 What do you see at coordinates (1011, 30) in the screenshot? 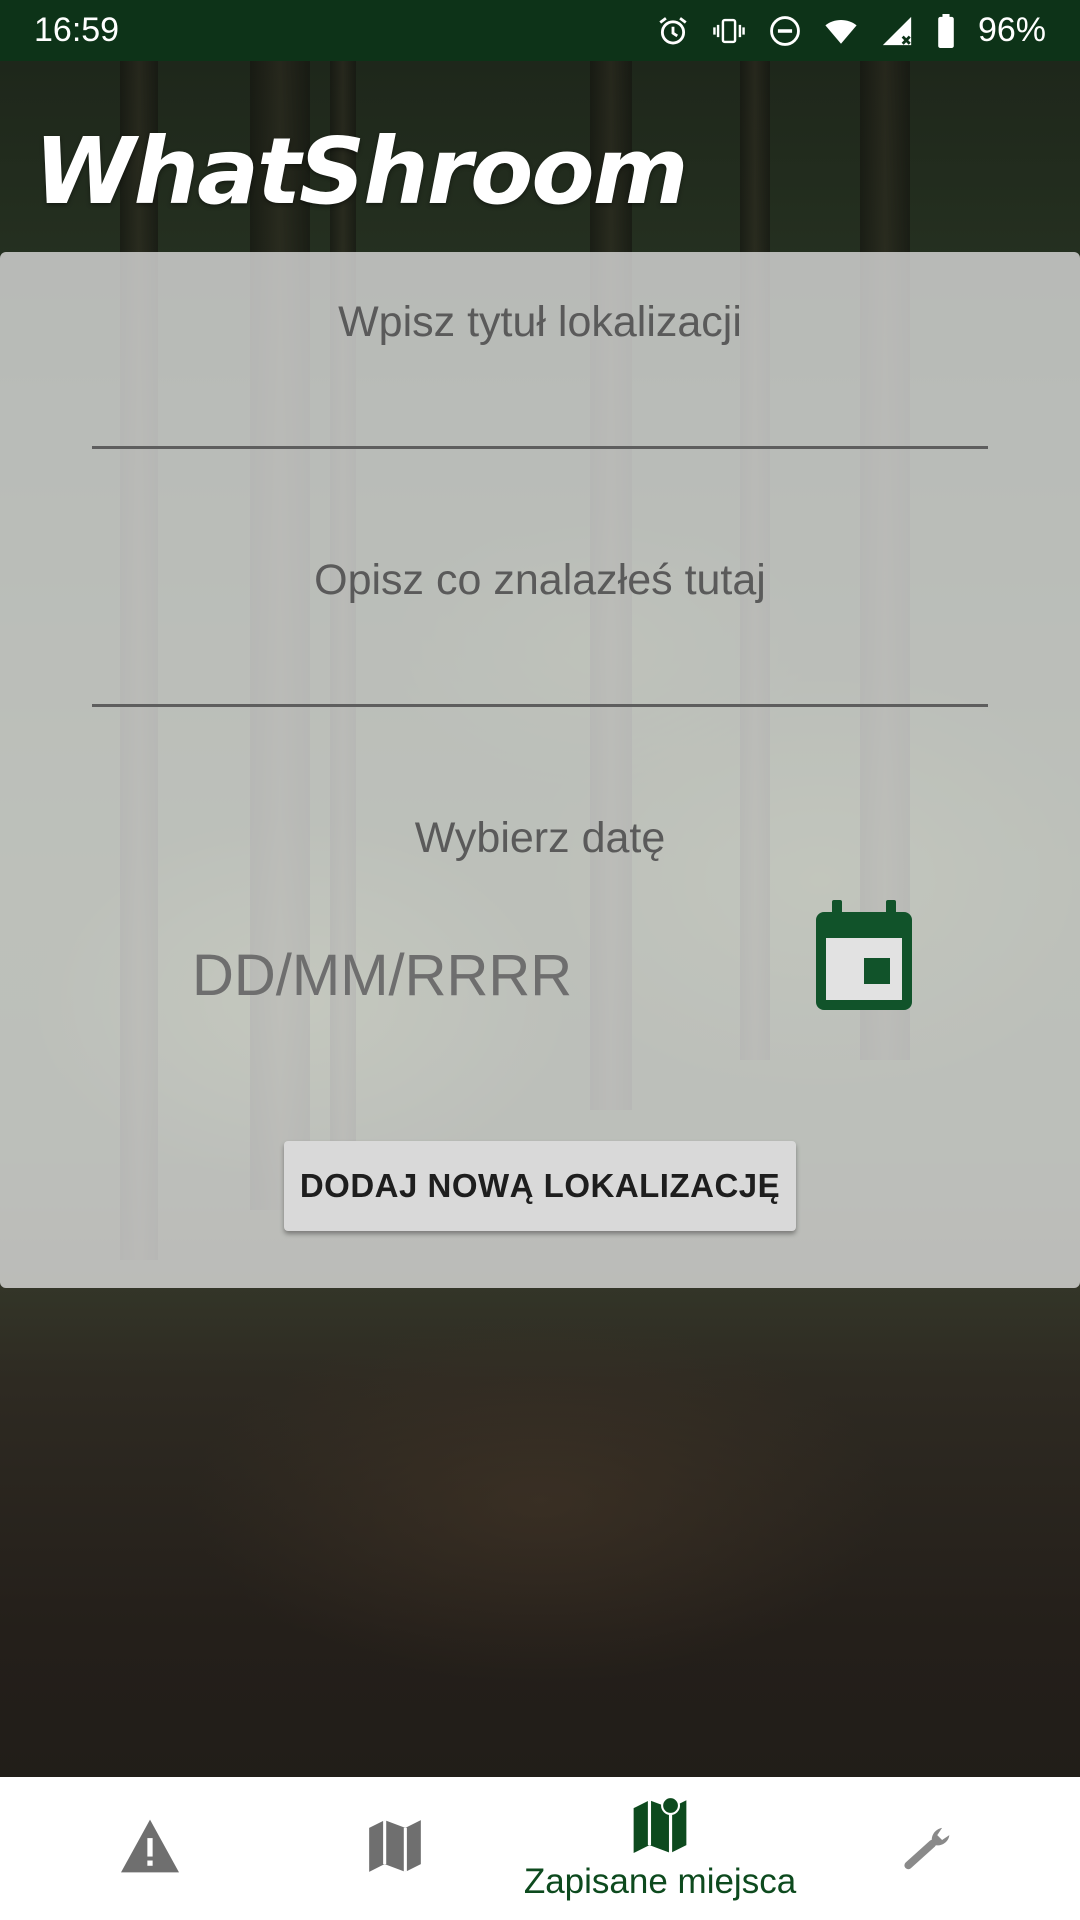
I see `battery-percentage: 96%` at bounding box center [1011, 30].